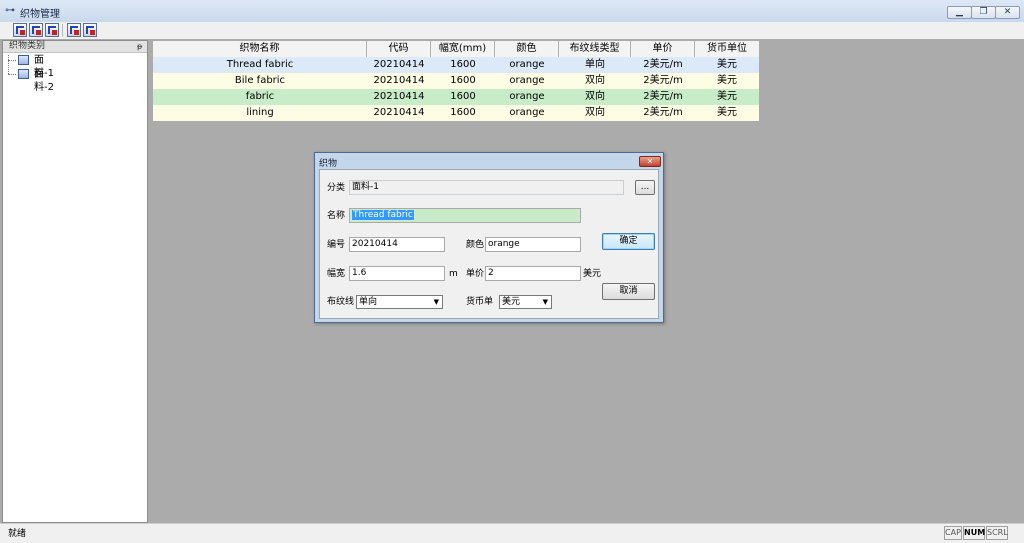  Describe the element at coordinates (592, 274) in the screenshot. I see `price-unit: 美元` at that location.